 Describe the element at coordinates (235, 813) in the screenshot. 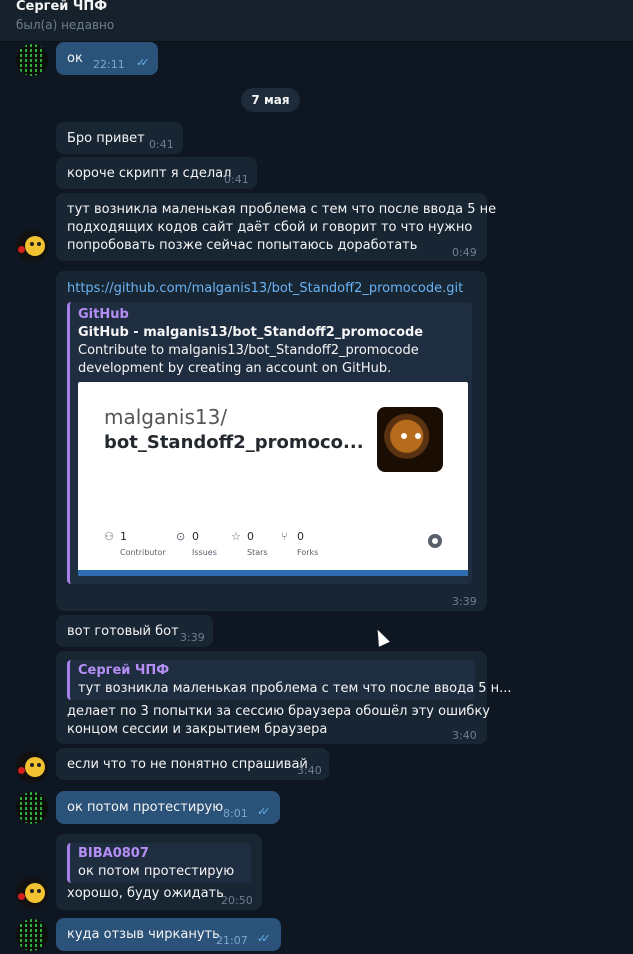

I see `message-time: 8:01` at that location.